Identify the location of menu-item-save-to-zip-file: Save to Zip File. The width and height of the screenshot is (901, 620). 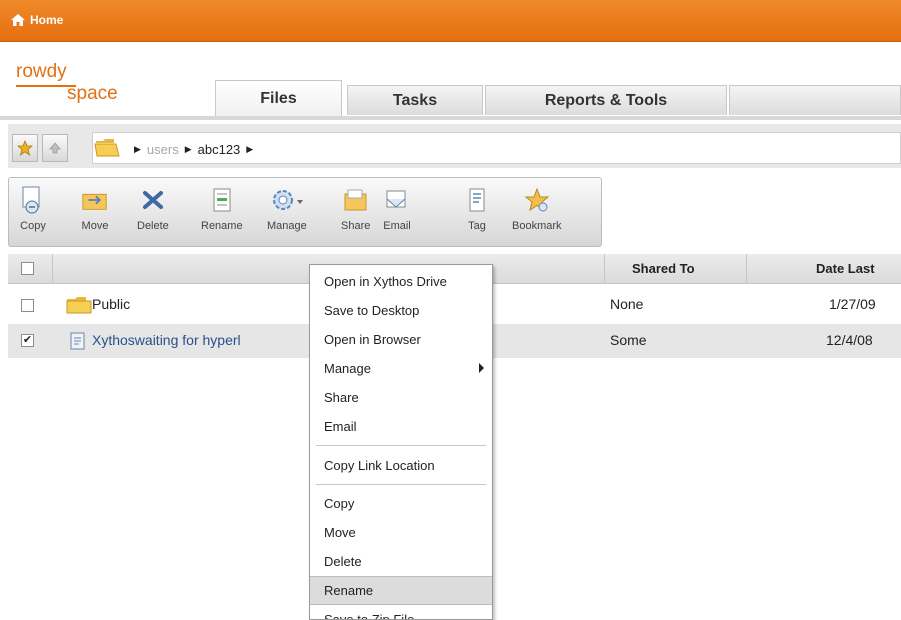
(401, 612).